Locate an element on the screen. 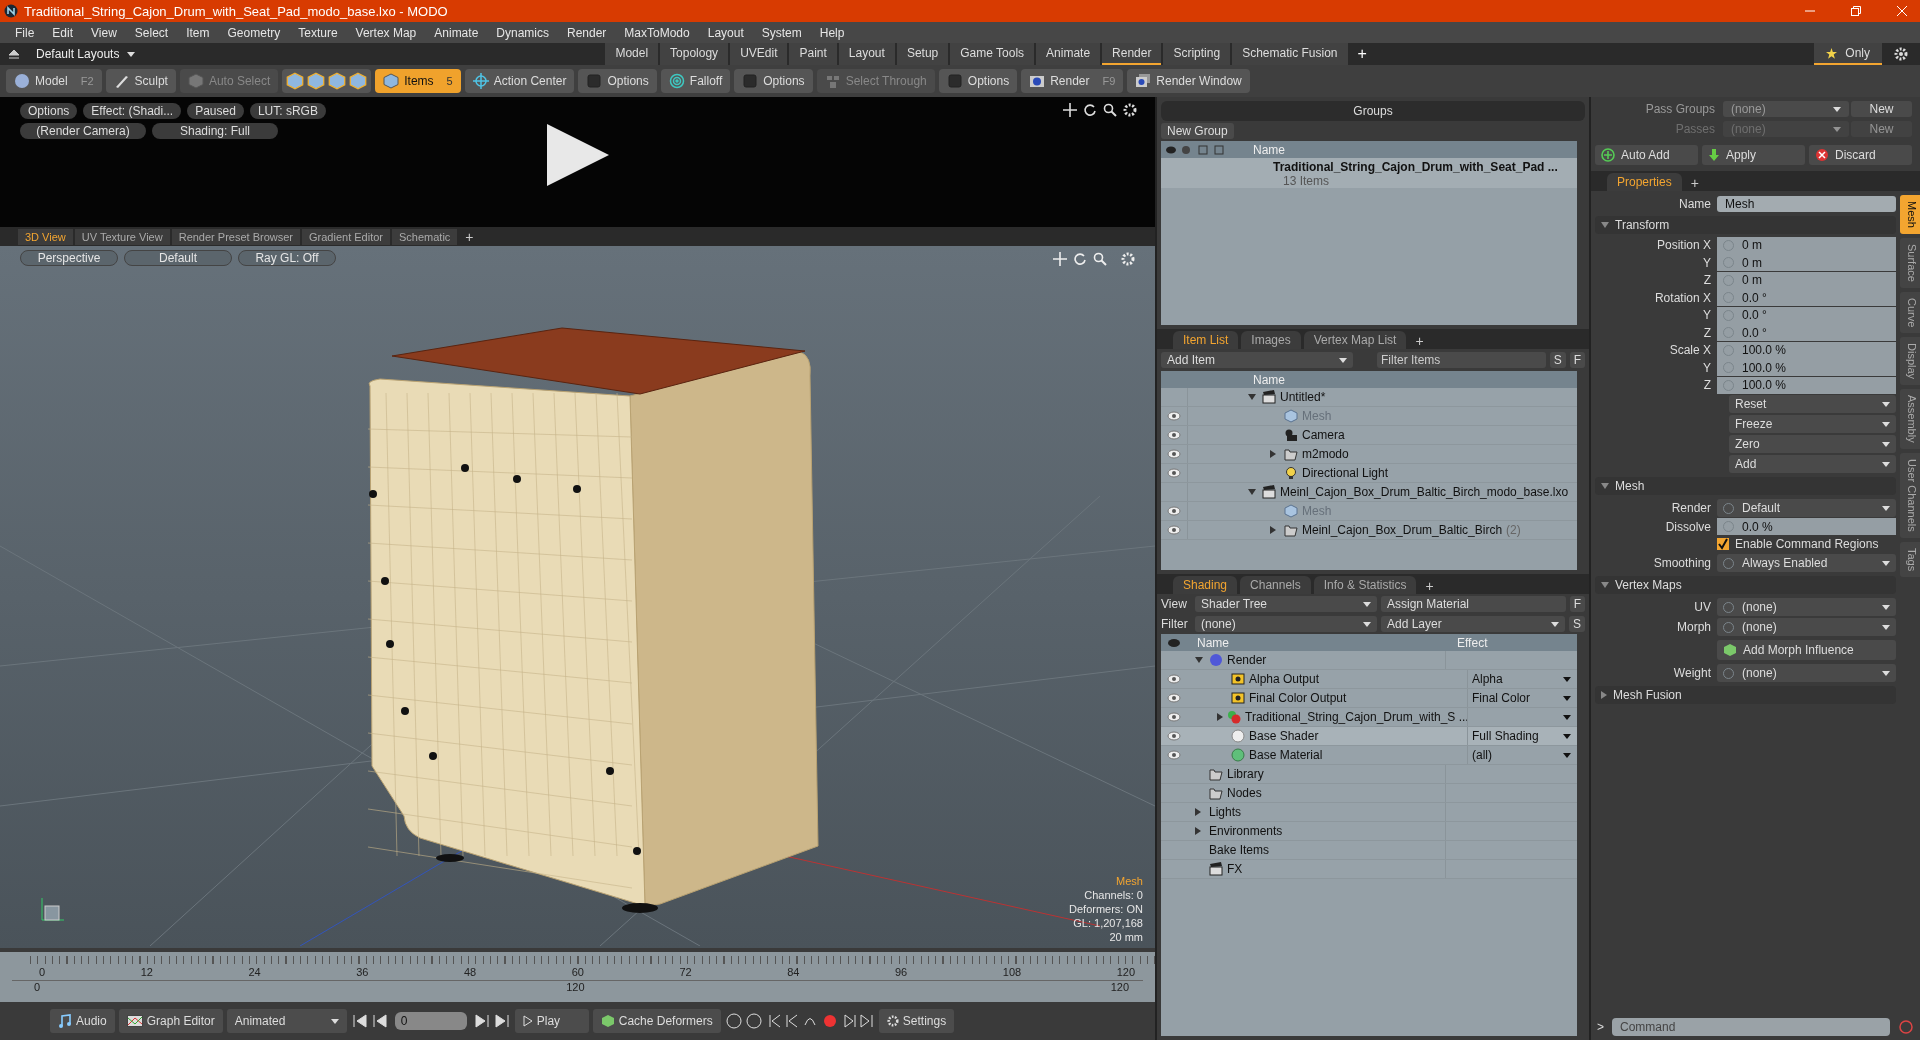 The image size is (1920, 1040). side-tab: Mesh is located at coordinates (1910, 214).